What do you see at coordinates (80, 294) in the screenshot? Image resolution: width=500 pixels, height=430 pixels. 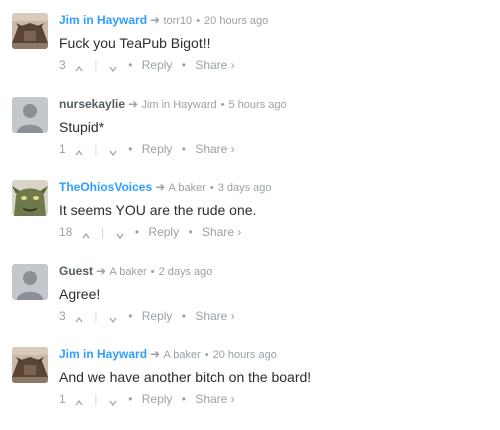 I see `comment-text: Agree!` at bounding box center [80, 294].